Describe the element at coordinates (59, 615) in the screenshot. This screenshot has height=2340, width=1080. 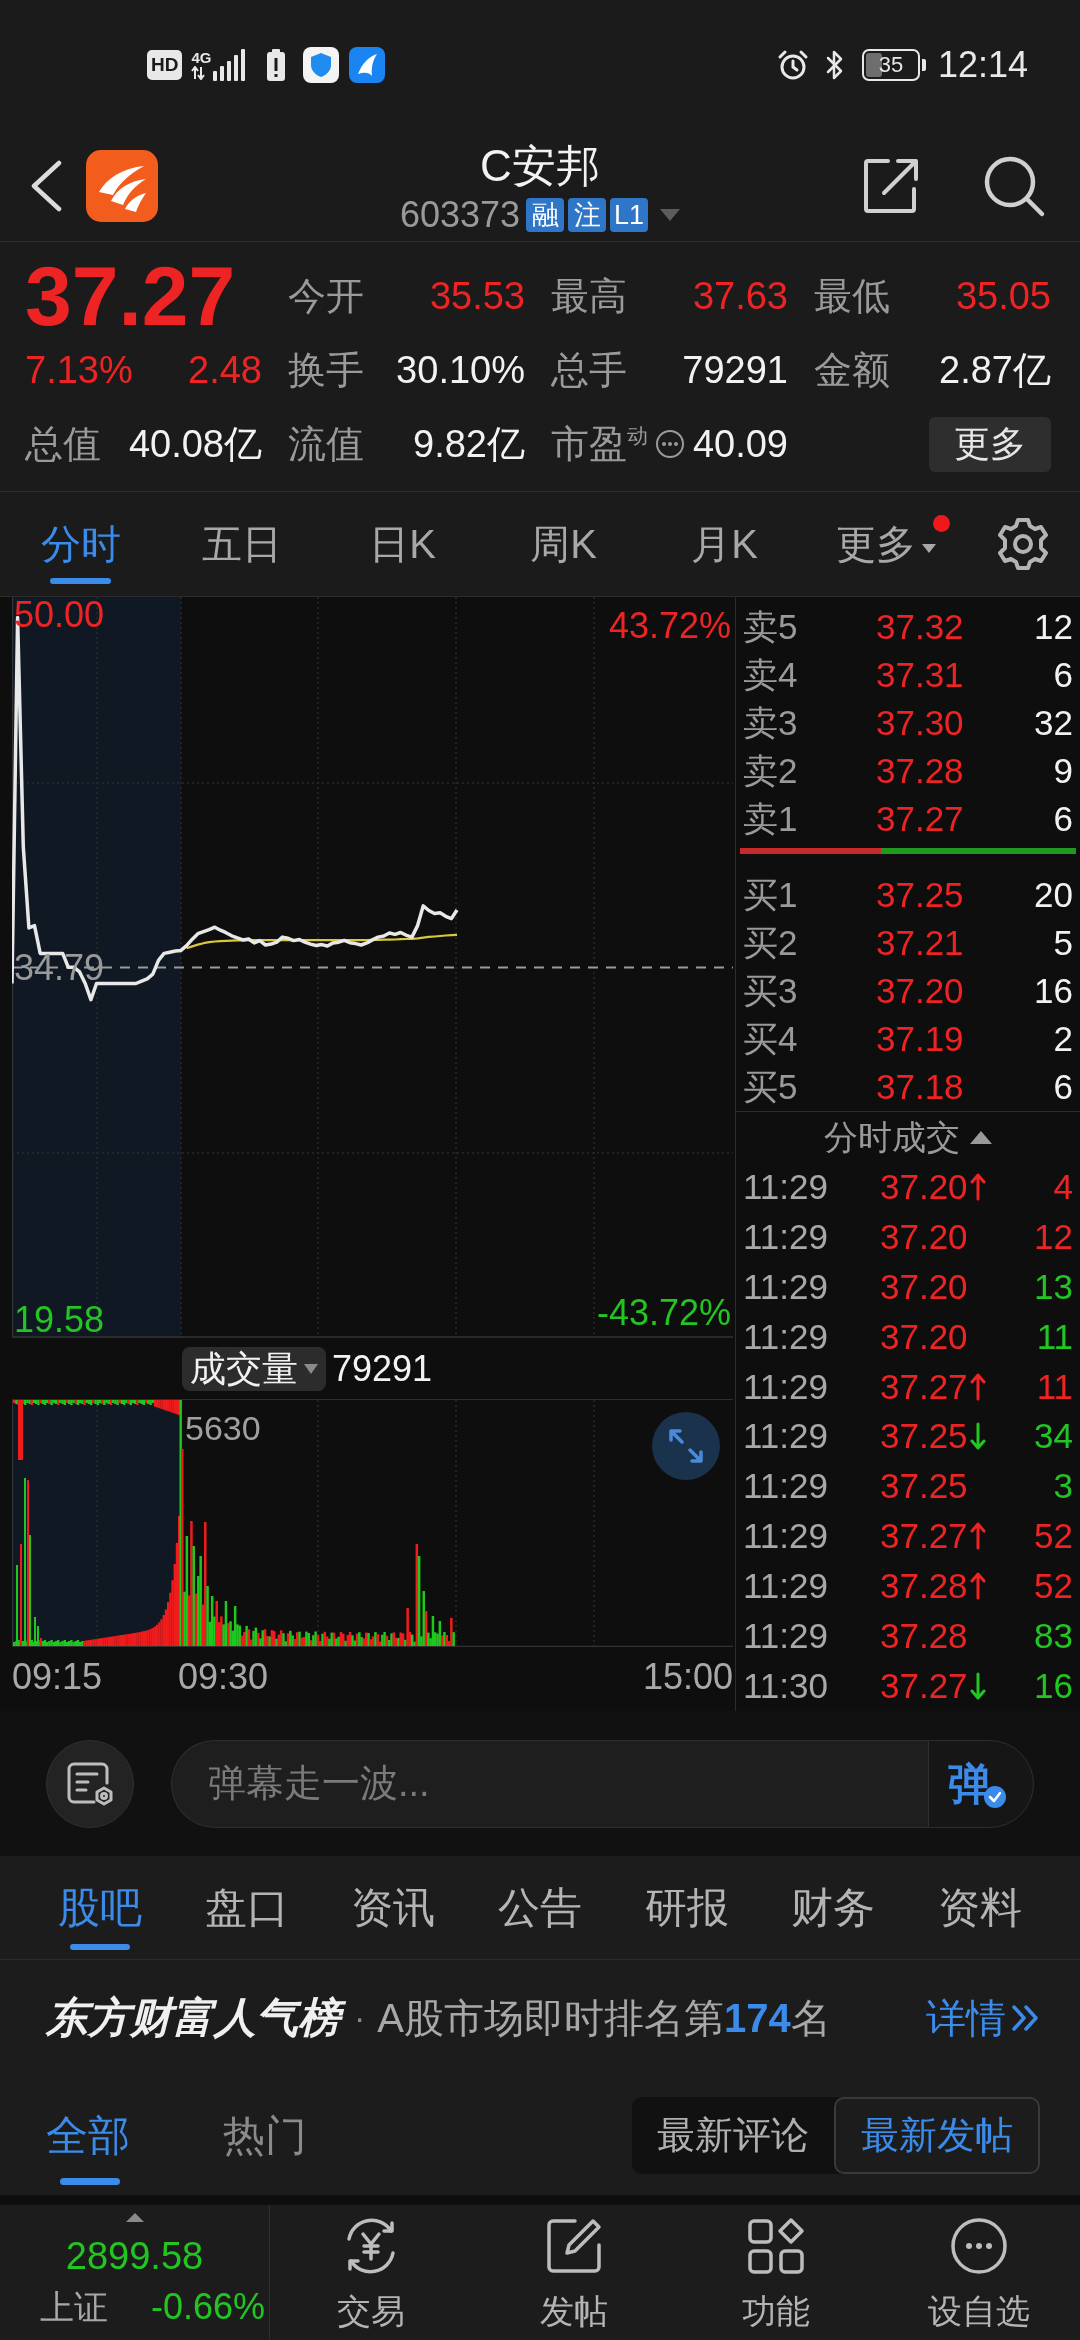
I see `y-axis-label: 50.00` at that location.